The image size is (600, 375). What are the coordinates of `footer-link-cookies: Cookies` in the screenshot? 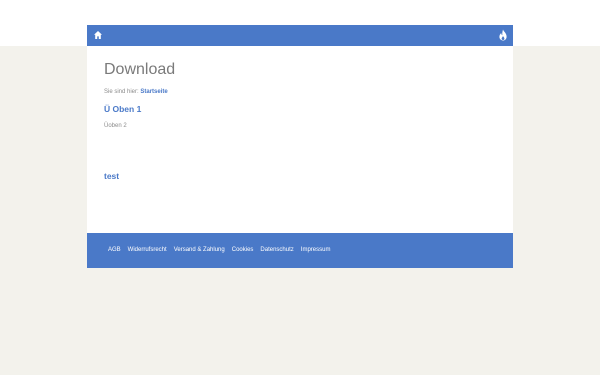 It's located at (243, 250).